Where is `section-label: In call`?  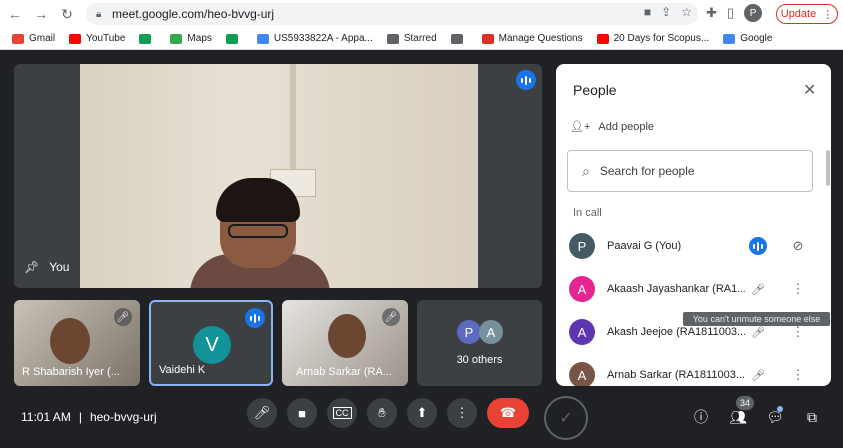
section-label: In call is located at coordinates (587, 213).